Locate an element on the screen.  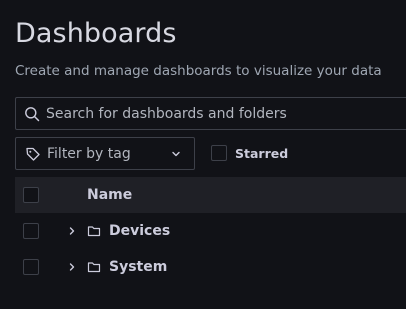
starred-checkbox is located at coordinates (219, 153).